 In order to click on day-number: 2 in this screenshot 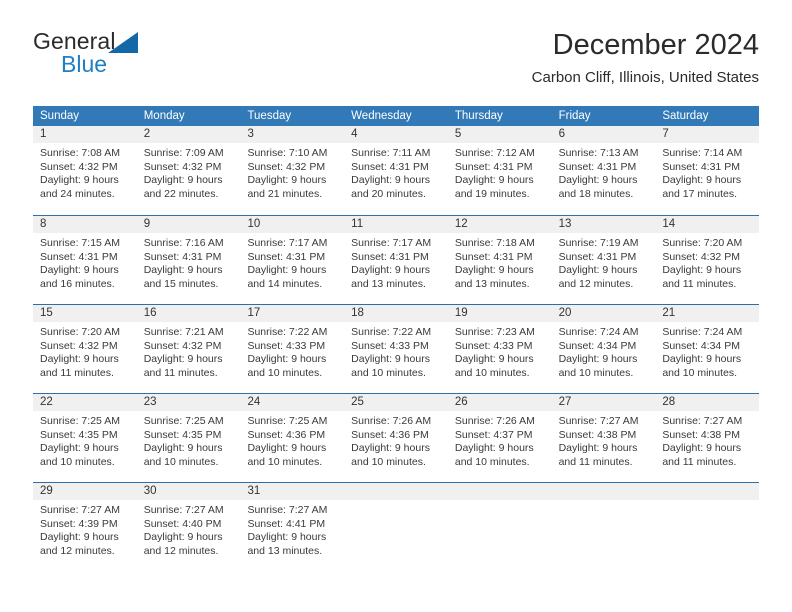, I will do `click(147, 134)`.